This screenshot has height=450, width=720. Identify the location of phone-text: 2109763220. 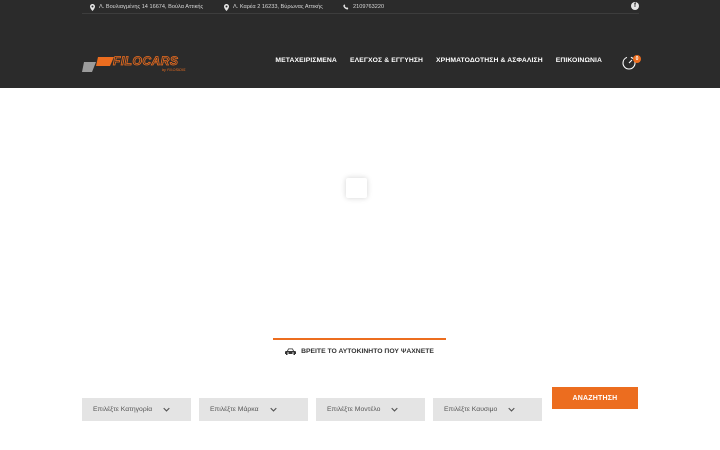
(369, 7).